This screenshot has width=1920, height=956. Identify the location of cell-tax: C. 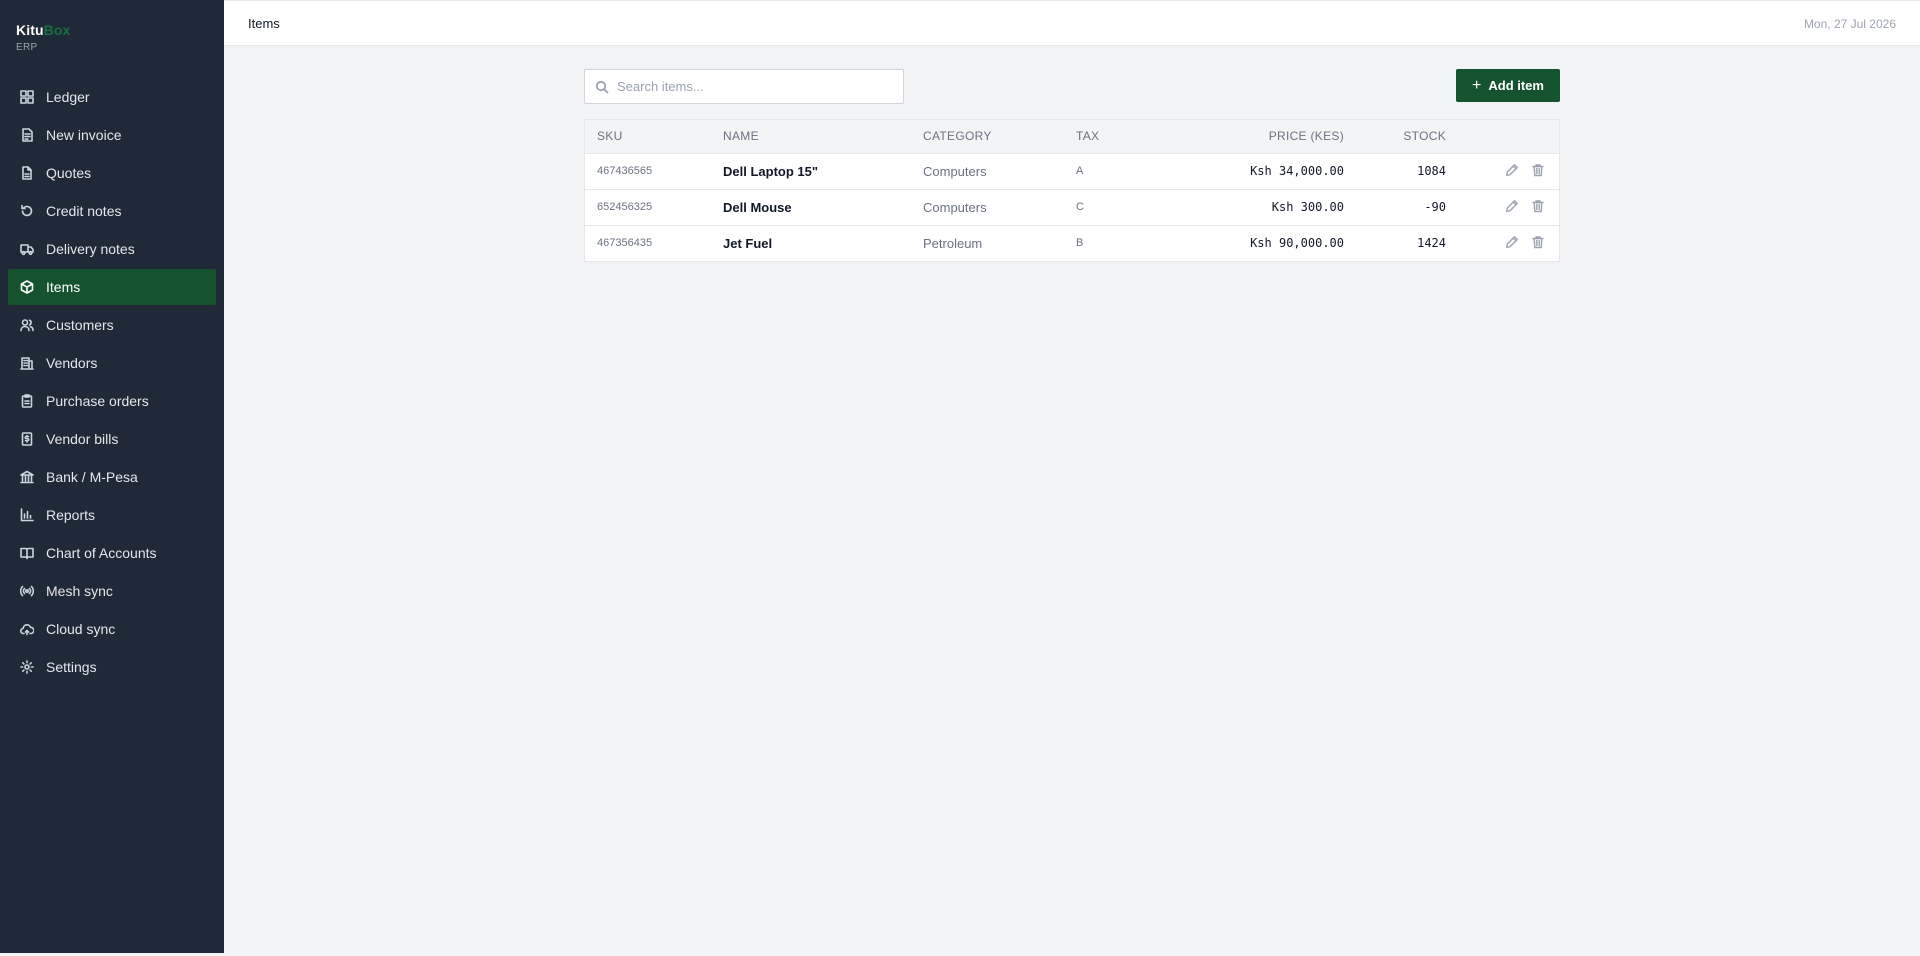
(1080, 207).